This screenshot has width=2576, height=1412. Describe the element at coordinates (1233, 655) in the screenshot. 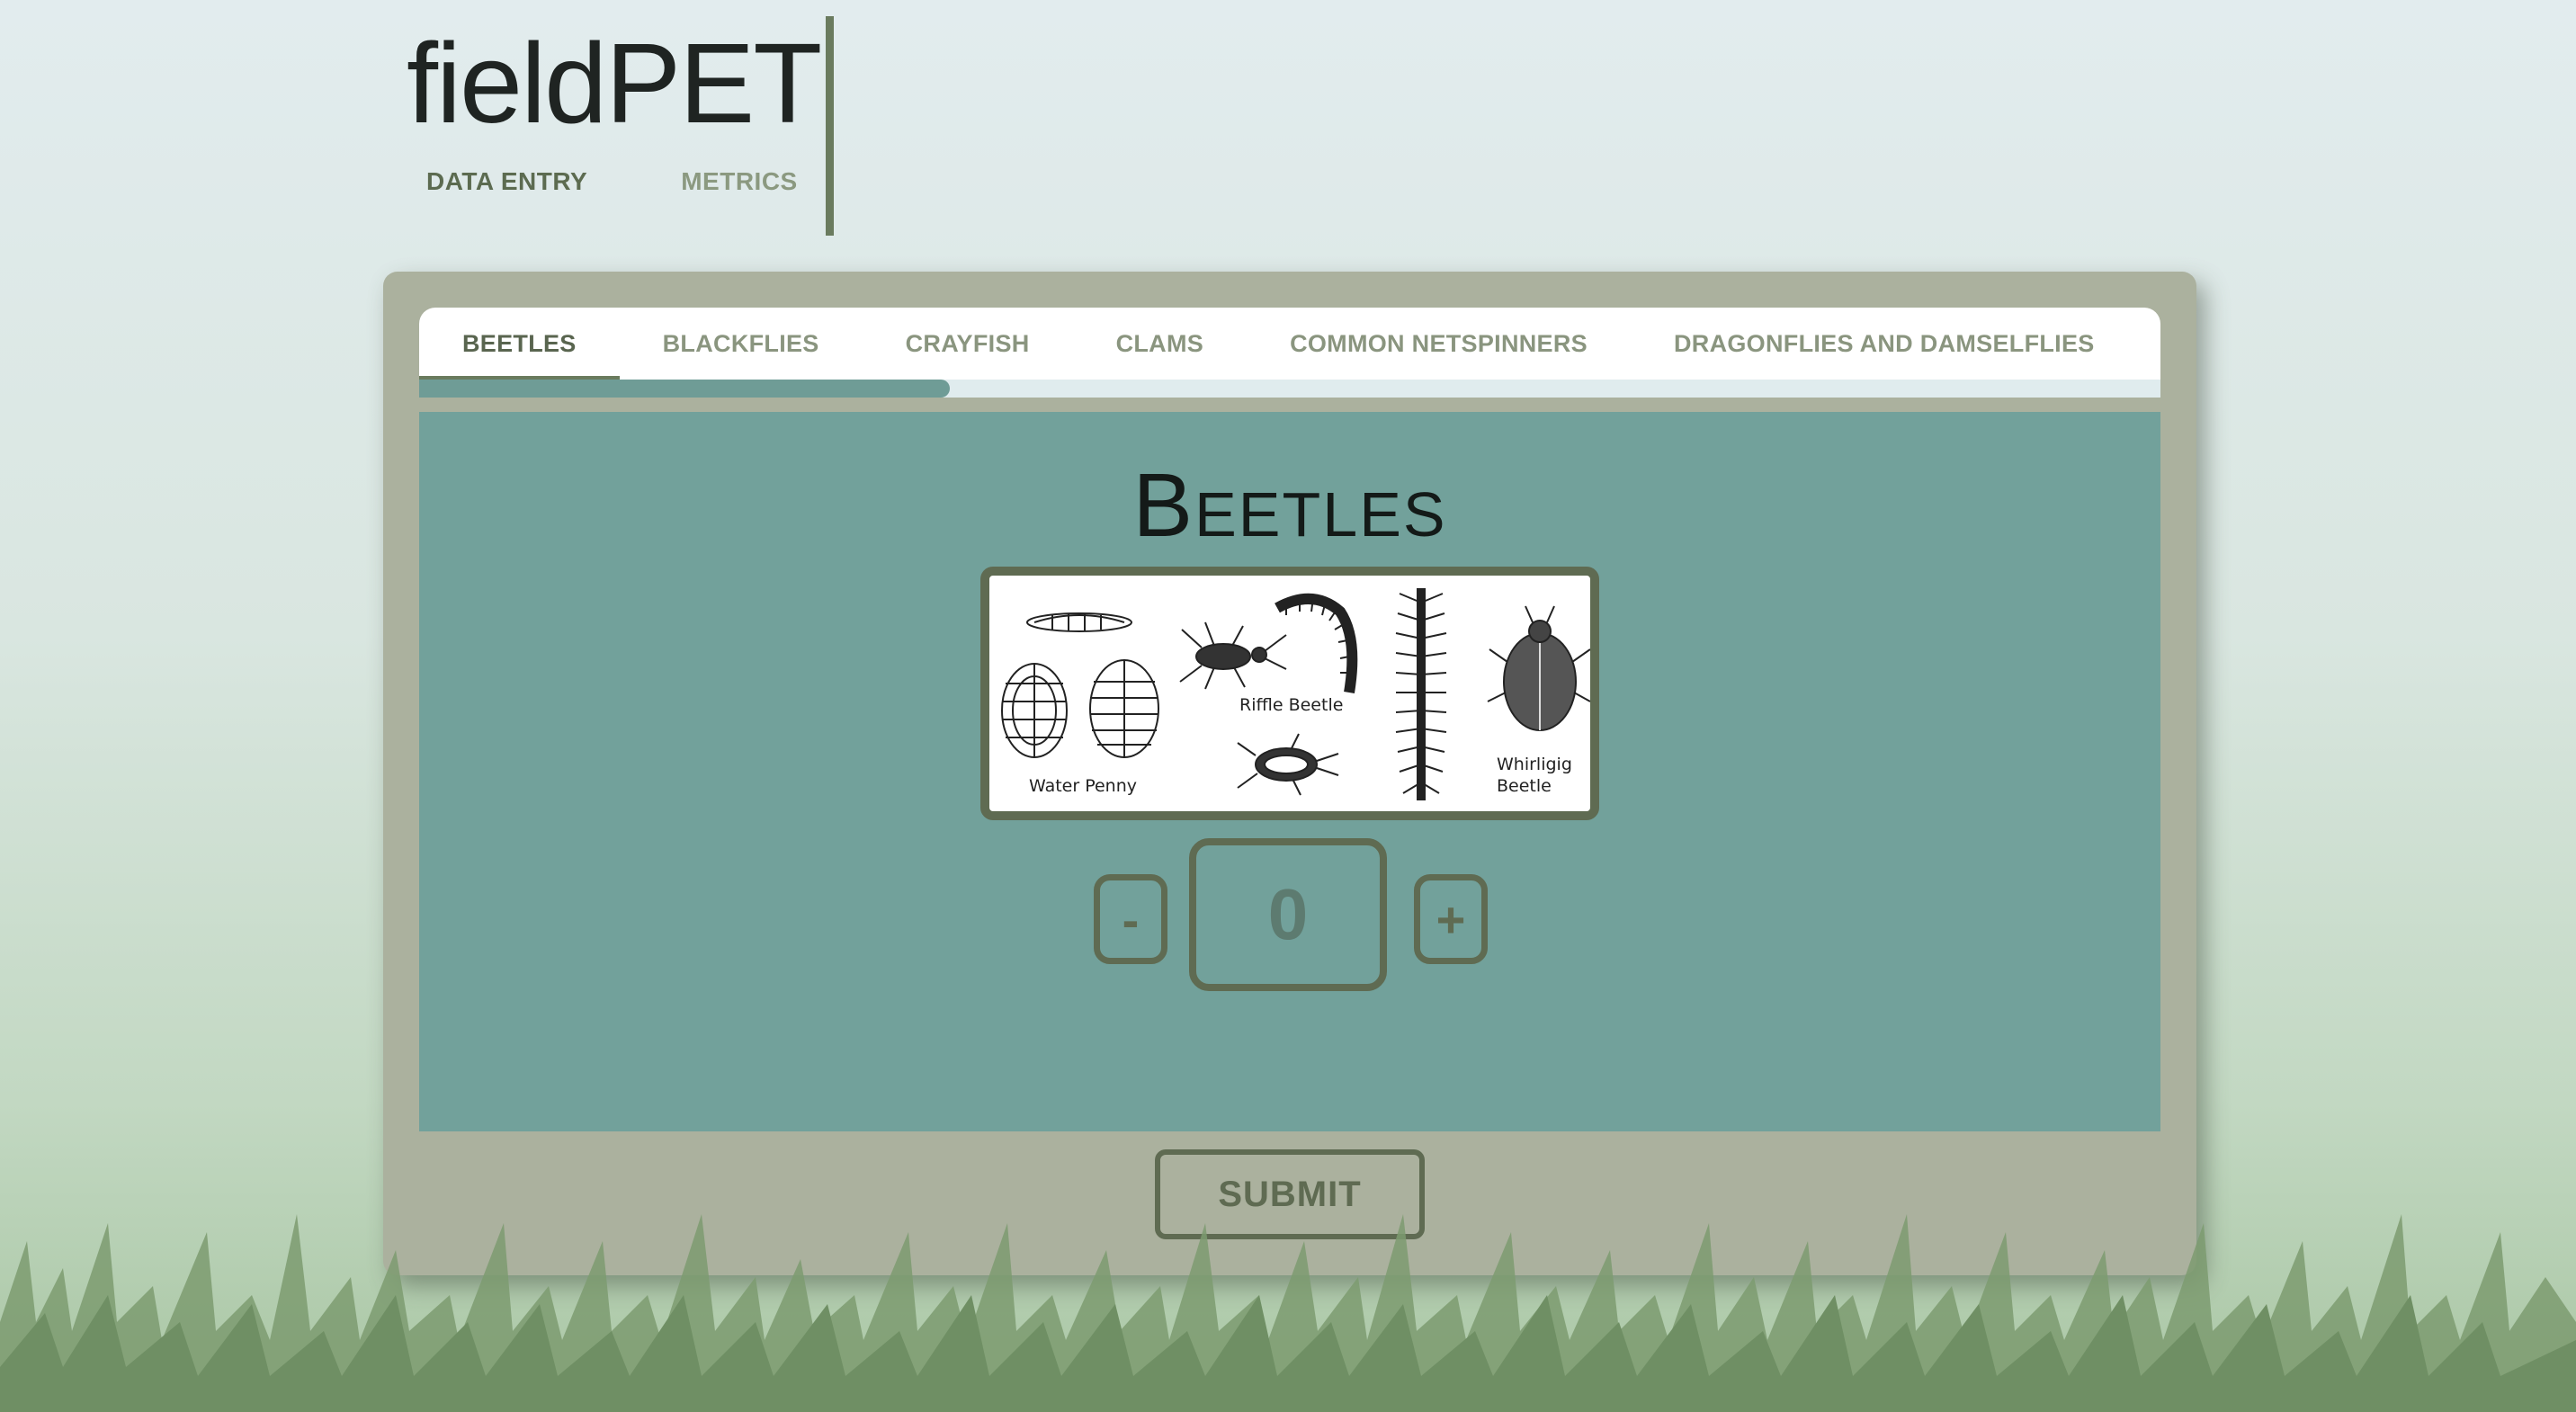

I see `riffle-beetle-icon` at that location.